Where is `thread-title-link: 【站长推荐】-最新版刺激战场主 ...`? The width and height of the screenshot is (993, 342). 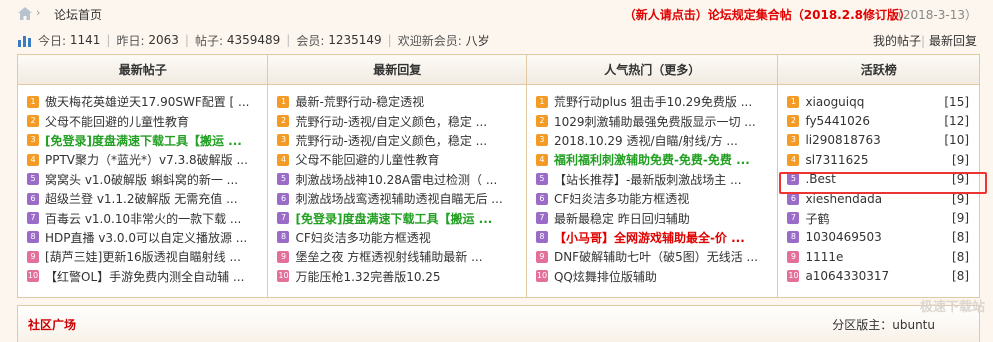 thread-title-link: 【站长推荐】-最新版刺激战场主 ... is located at coordinates (648, 179).